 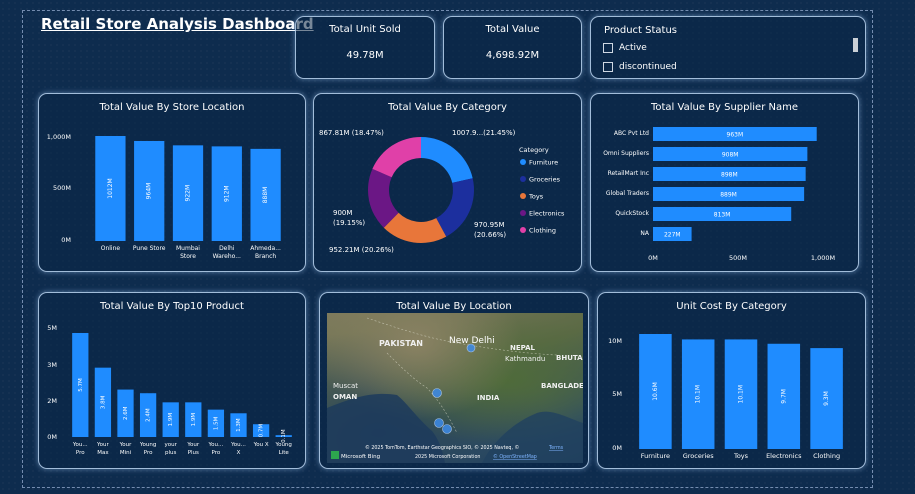 I want to click on product-status-slicer: Product Status Active discontinued, so click(x=728, y=47).